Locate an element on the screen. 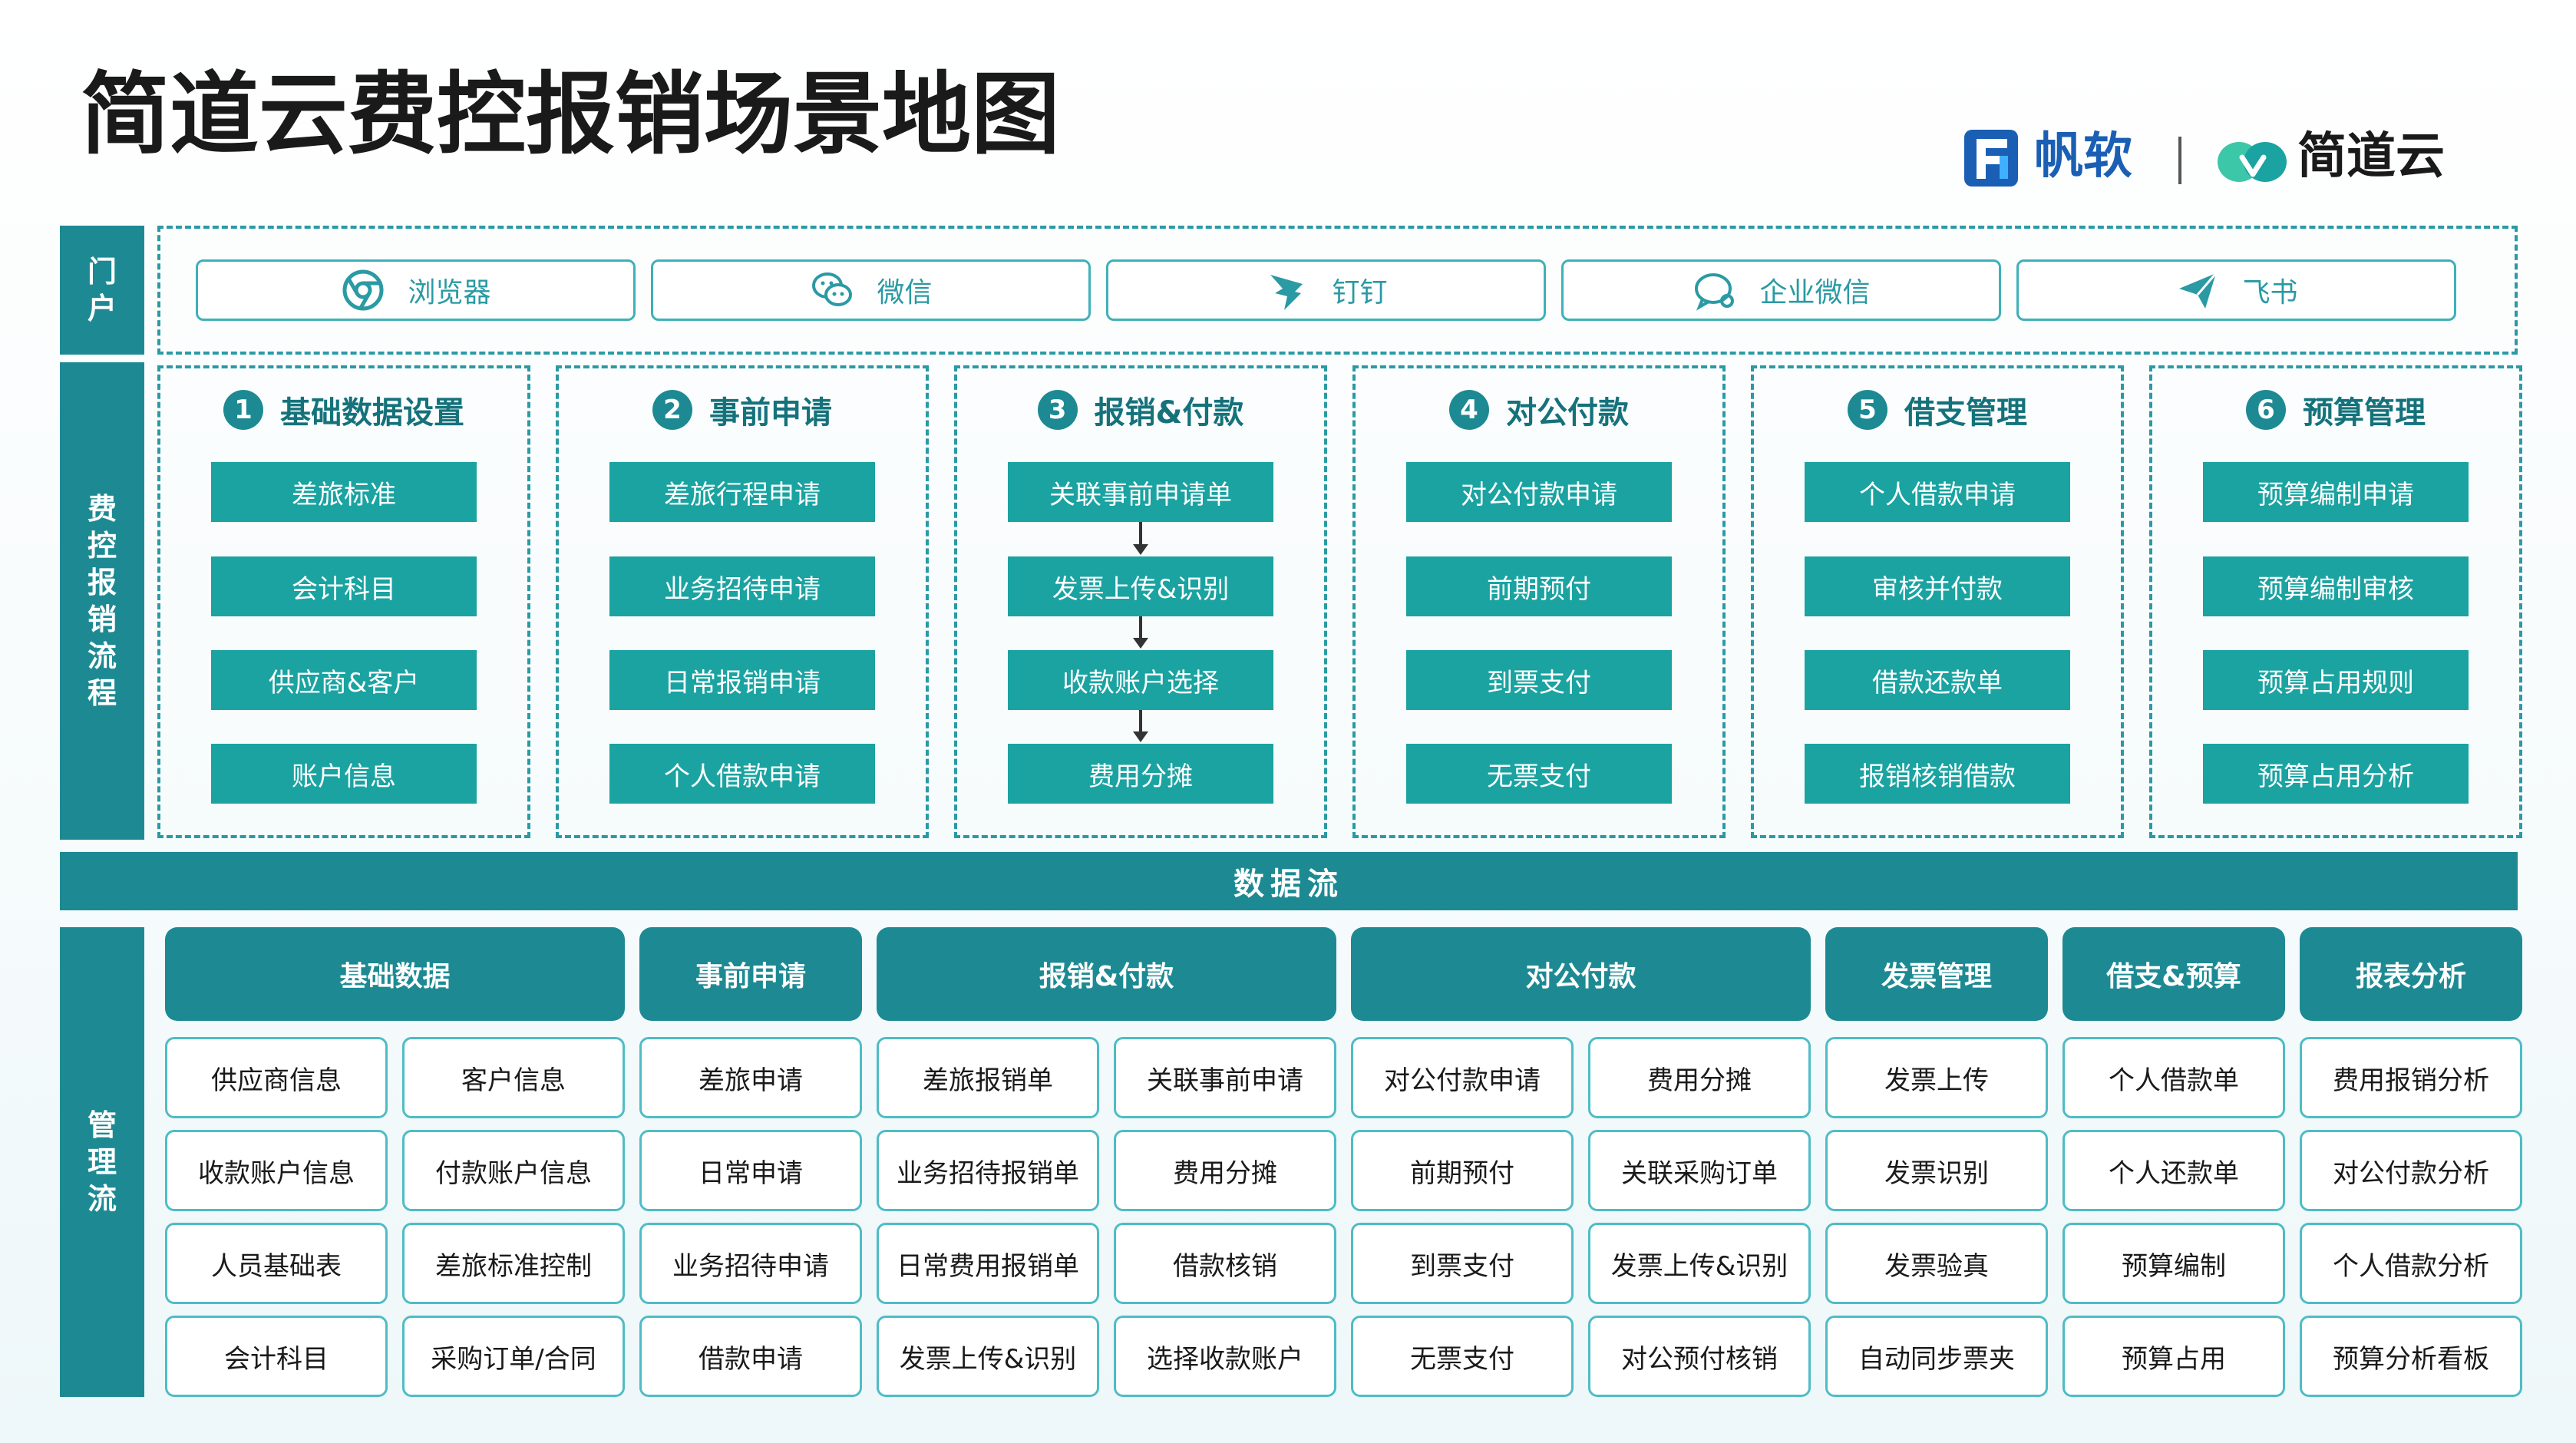 This screenshot has height=1443, width=2576. manage-item: 自动同步票夹 is located at coordinates (1936, 1356).